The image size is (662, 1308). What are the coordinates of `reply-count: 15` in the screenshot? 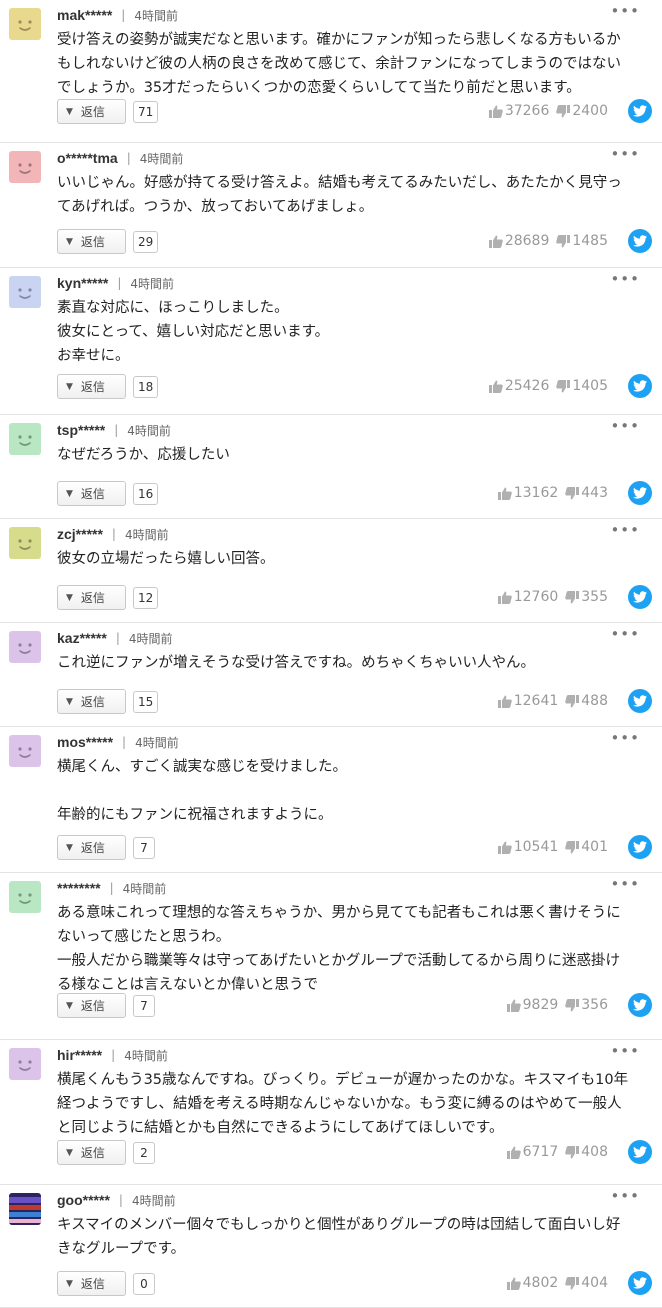 It's located at (146, 702).